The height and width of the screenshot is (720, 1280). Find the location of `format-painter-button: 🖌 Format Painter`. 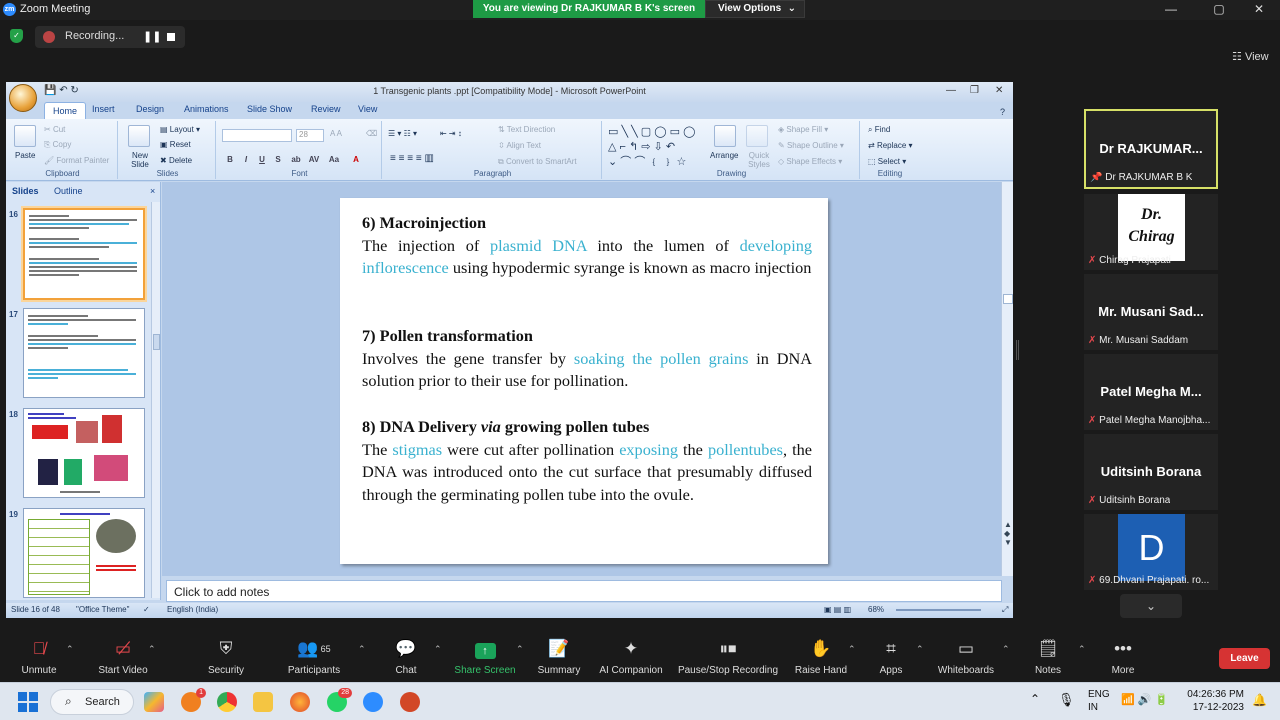

format-painter-button: 🖌 Format Painter is located at coordinates (76, 160).